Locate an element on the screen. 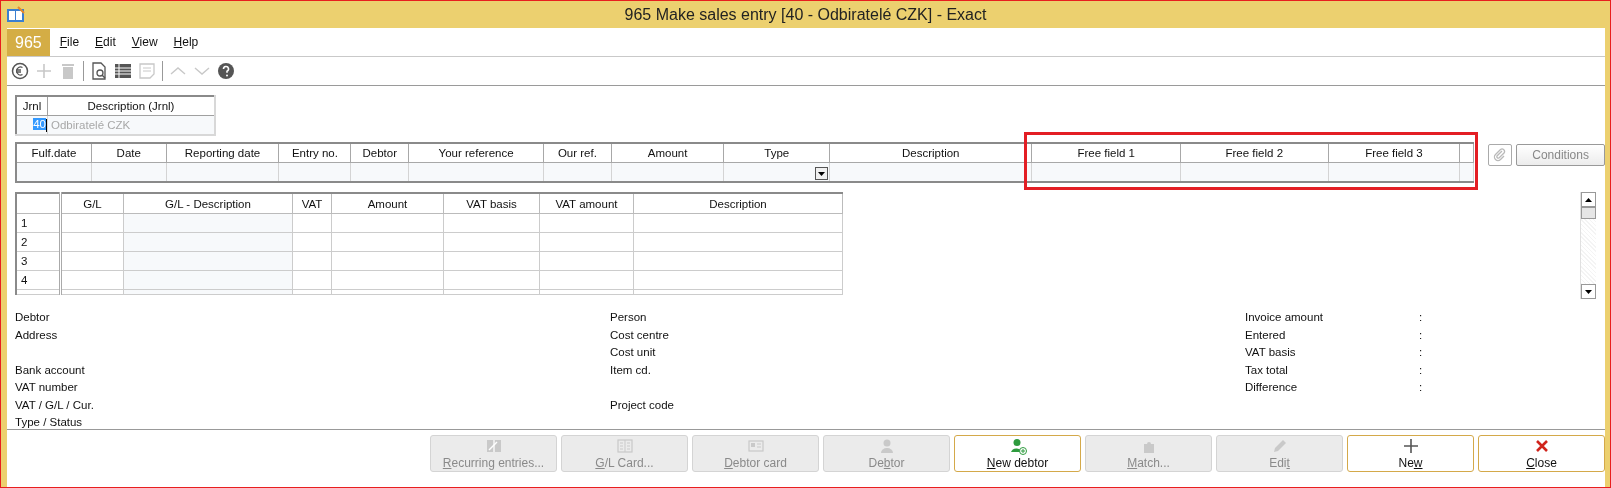 The width and height of the screenshot is (1611, 488). column-header: VAT basis is located at coordinates (491, 203).